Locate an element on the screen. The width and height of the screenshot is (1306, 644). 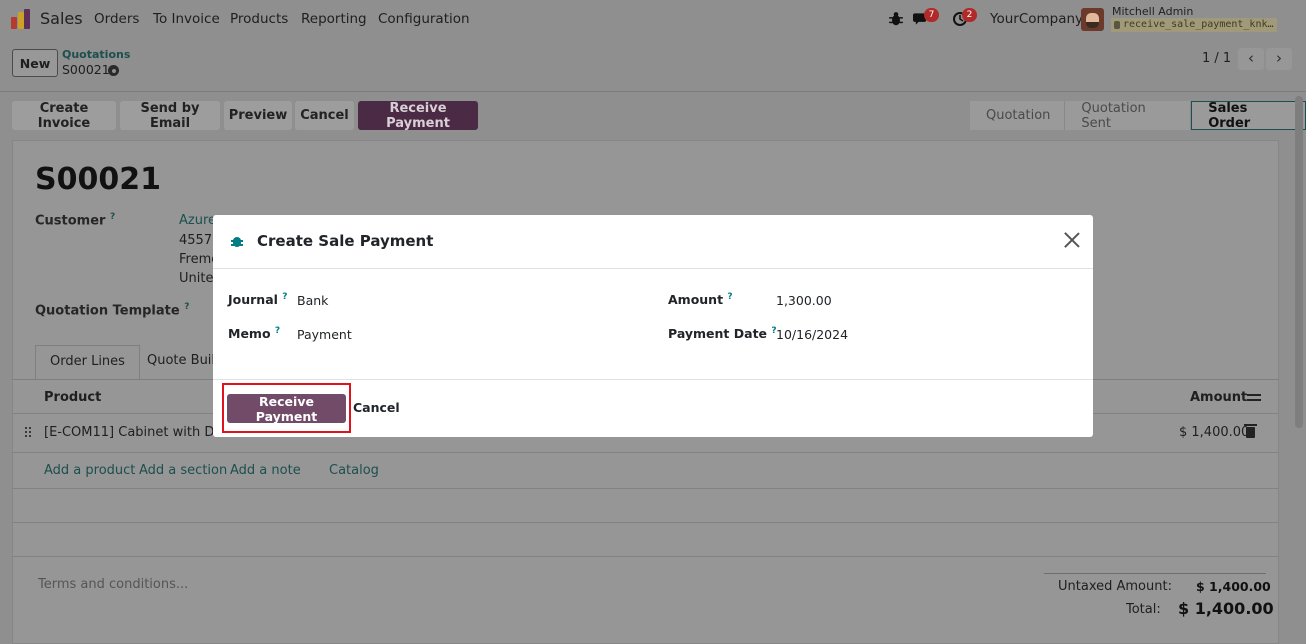
line-amount: $ 1,400.00 is located at coordinates (1214, 432).